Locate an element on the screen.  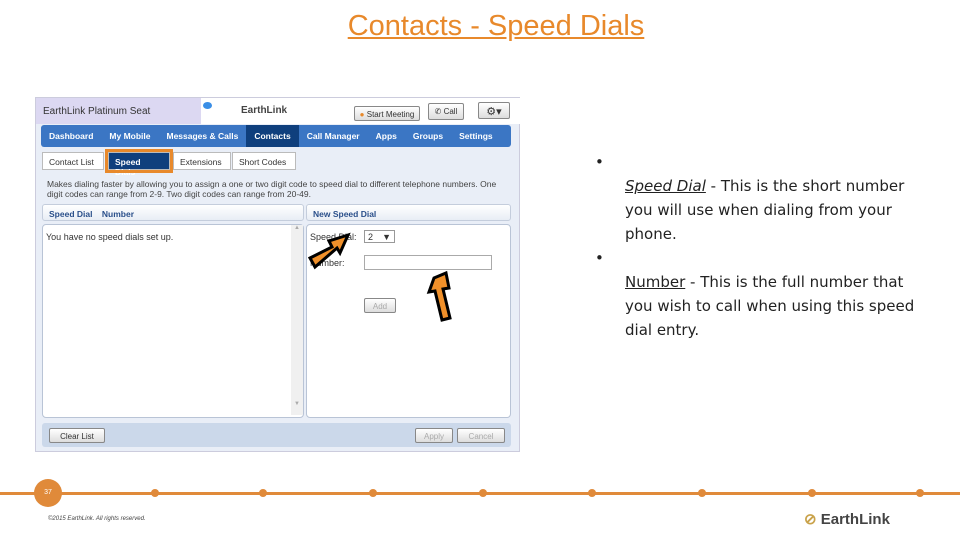
speed-dial-value: 2 is located at coordinates (371, 237).